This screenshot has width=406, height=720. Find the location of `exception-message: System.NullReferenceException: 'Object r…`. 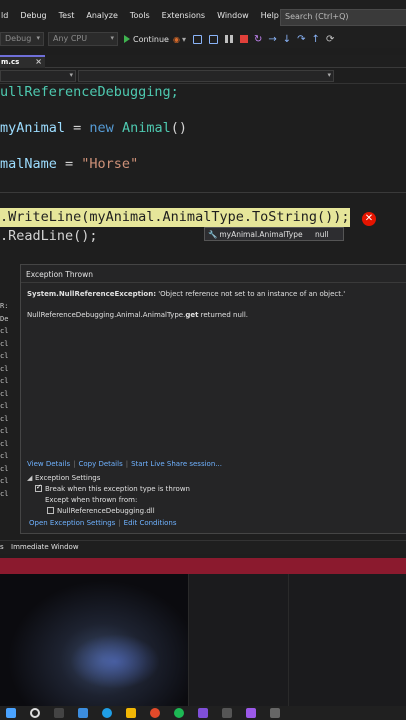

exception-message: System.NullReferenceException: 'Object r… is located at coordinates (186, 294).